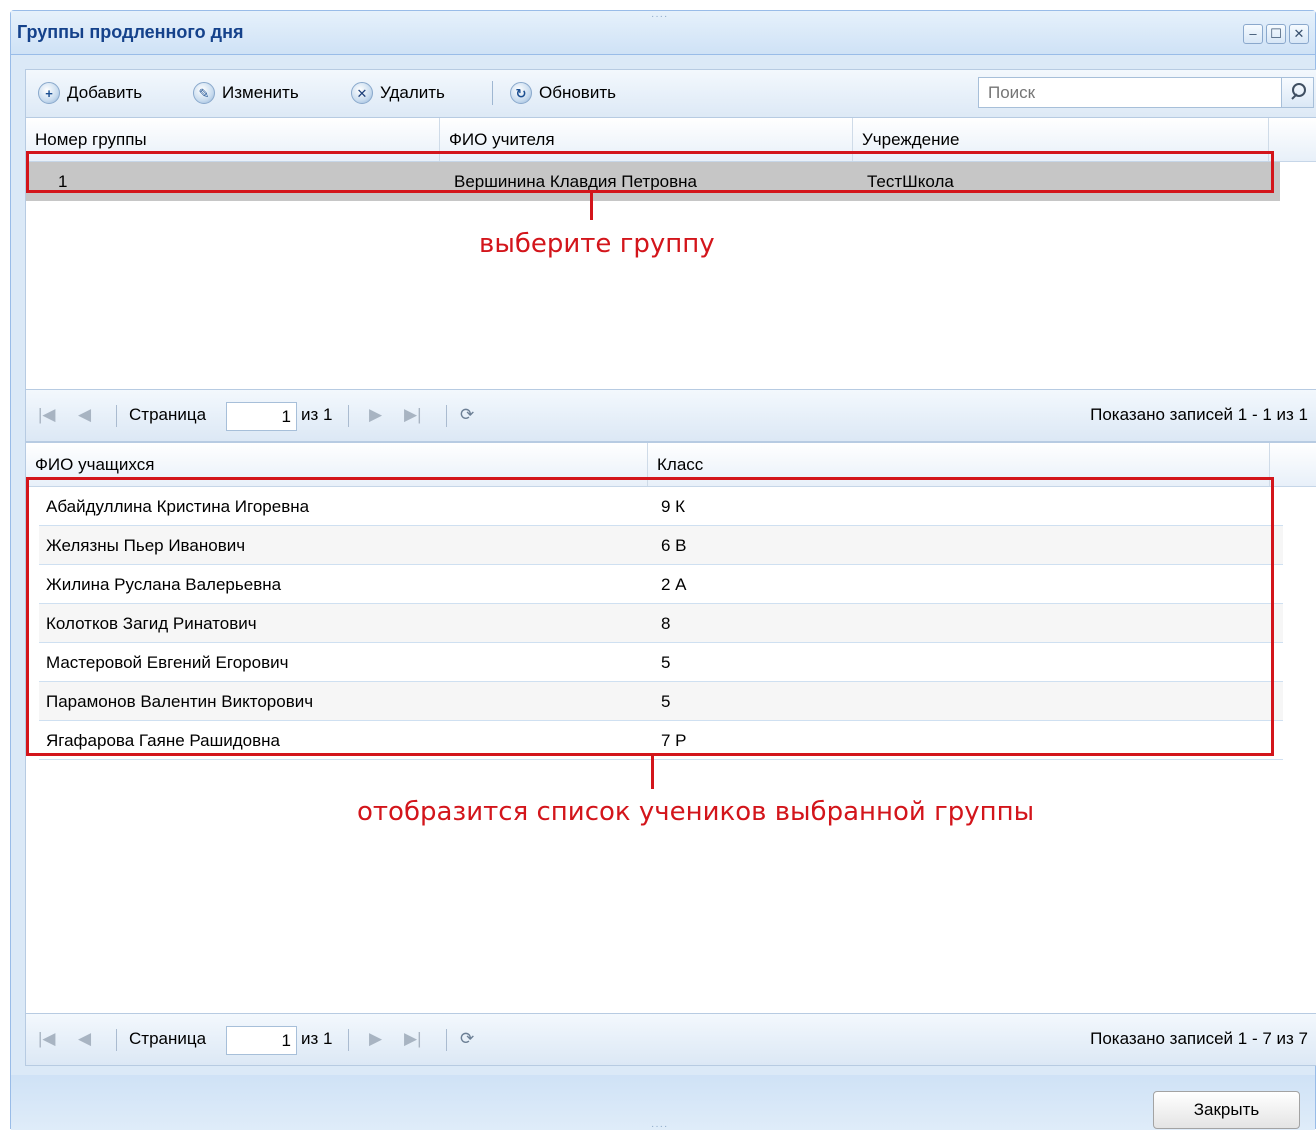 The height and width of the screenshot is (1132, 1316). I want to click on groups-grid-header: Номер группы ФИО учителя Учреждение, so click(671, 140).